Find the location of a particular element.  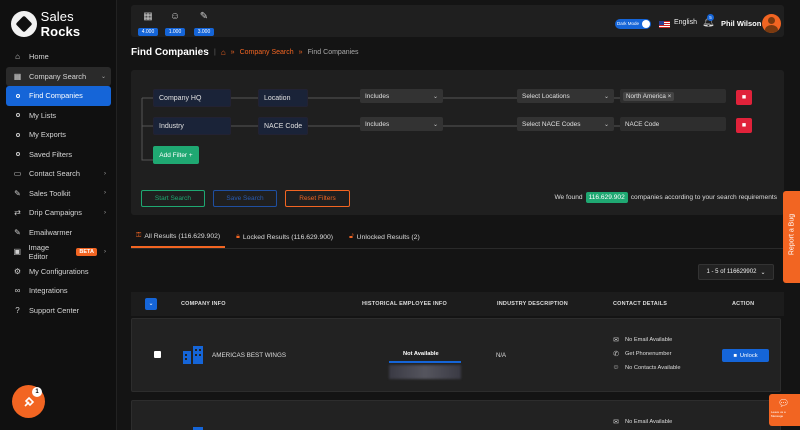

column-header: ACTION is located at coordinates (743, 304).